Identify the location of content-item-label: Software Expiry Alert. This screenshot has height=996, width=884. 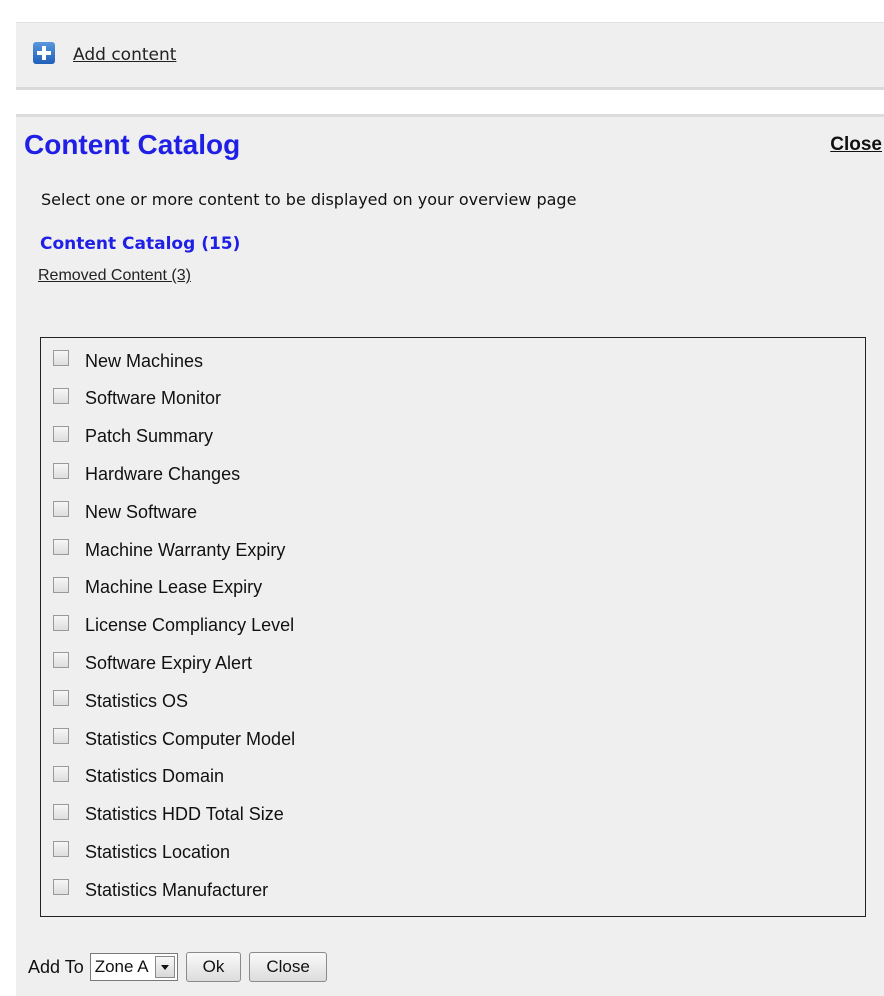
(169, 662).